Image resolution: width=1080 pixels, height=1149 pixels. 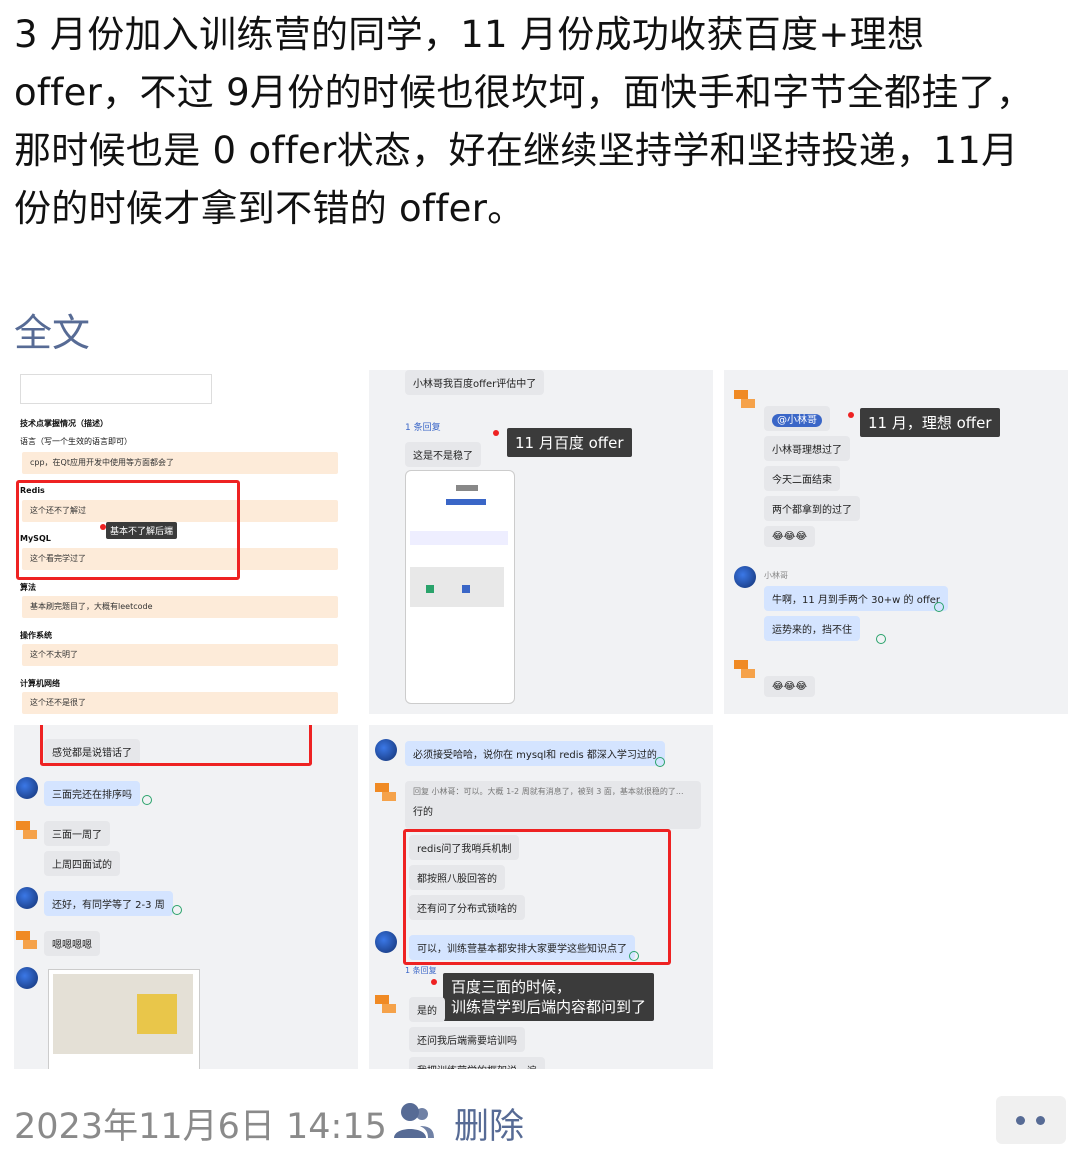 I want to click on algo-item: 基本刷完题目了，大概有leetcode, so click(x=180, y=607).